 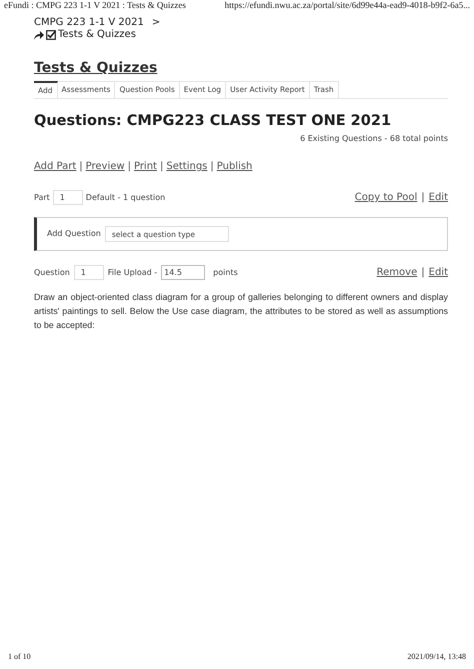 I want to click on question-number-field: 1, so click(x=89, y=272).